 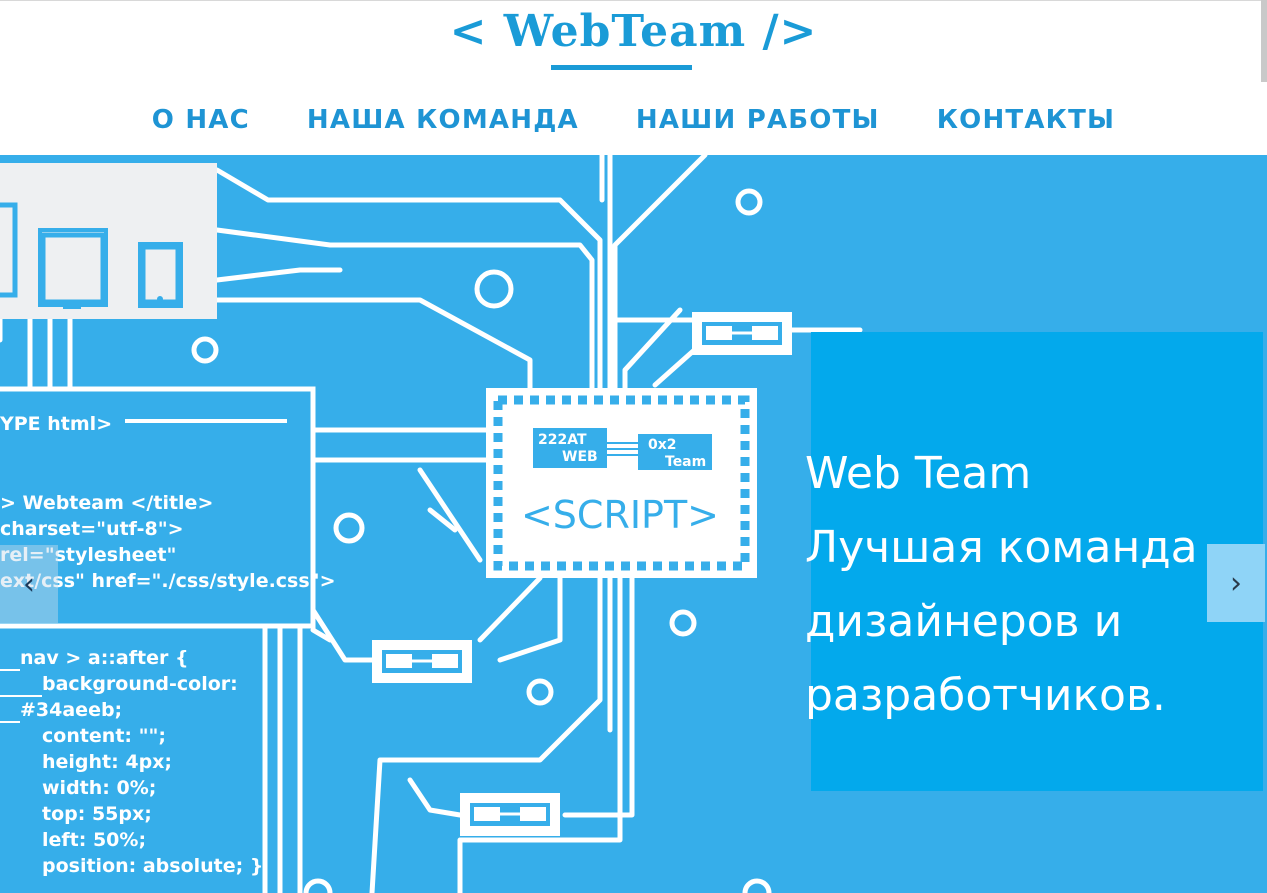 I want to click on chevron-right-icon: ›, so click(x=1236, y=583).